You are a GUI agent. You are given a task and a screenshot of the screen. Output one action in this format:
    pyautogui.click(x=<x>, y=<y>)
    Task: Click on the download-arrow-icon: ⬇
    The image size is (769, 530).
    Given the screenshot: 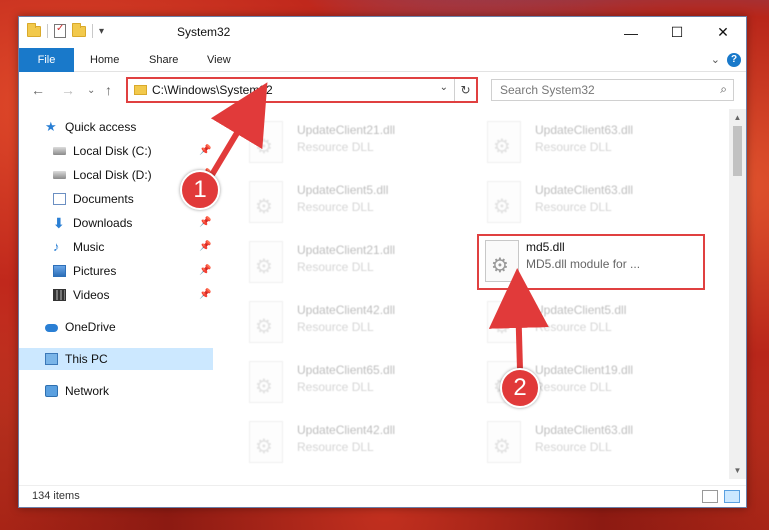 What is the action you would take?
    pyautogui.click(x=59, y=223)
    